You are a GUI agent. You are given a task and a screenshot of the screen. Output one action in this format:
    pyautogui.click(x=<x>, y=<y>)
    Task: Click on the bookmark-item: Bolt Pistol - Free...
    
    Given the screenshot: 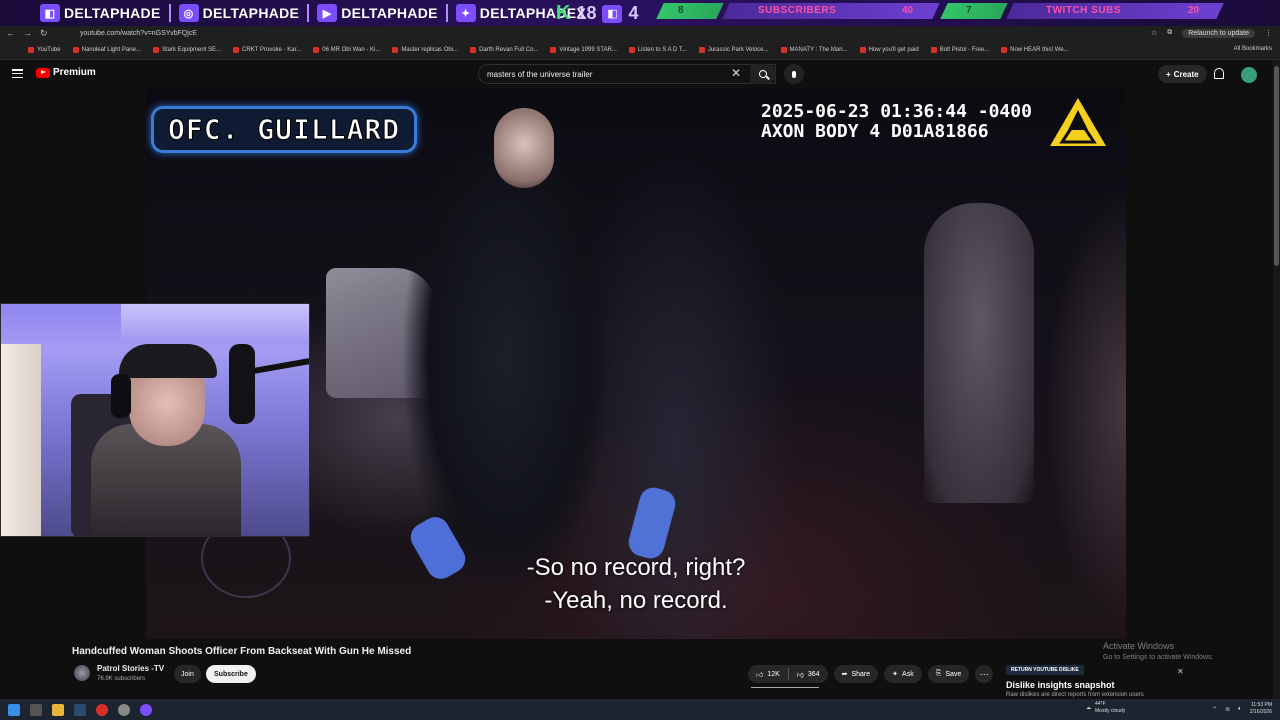 What is the action you would take?
    pyautogui.click(x=959, y=49)
    